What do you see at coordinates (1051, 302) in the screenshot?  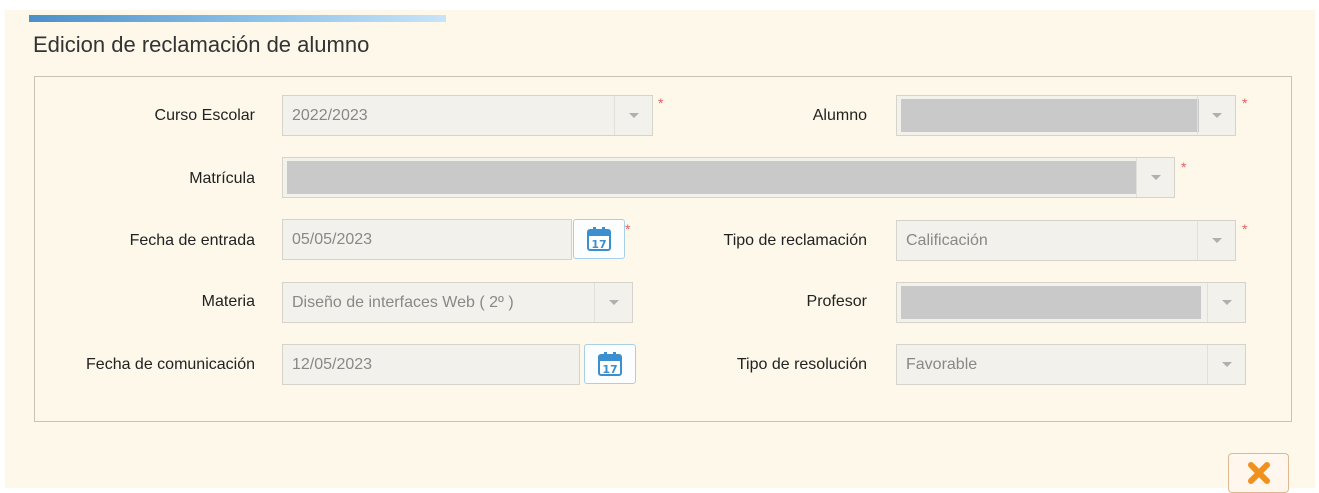 I see `profesor-redacted-value` at bounding box center [1051, 302].